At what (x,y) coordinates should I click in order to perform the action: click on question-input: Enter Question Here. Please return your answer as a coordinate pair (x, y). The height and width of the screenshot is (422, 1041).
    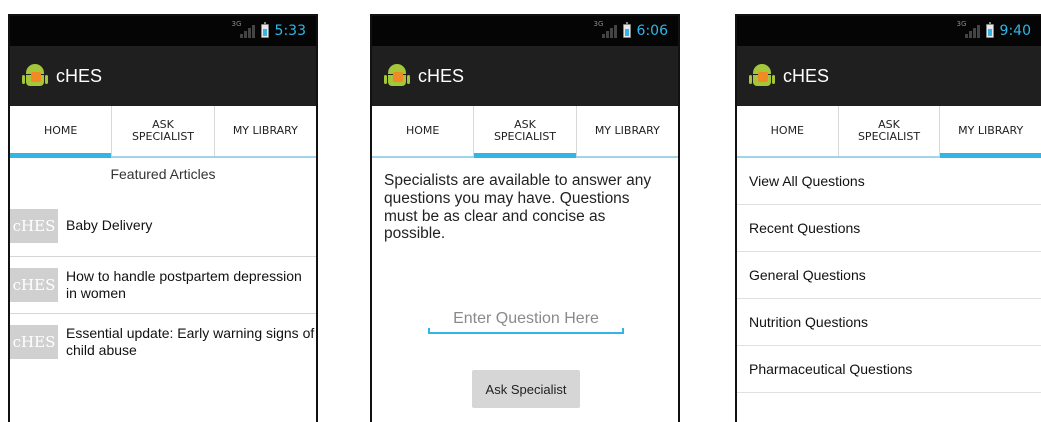
    Looking at the image, I should click on (526, 319).